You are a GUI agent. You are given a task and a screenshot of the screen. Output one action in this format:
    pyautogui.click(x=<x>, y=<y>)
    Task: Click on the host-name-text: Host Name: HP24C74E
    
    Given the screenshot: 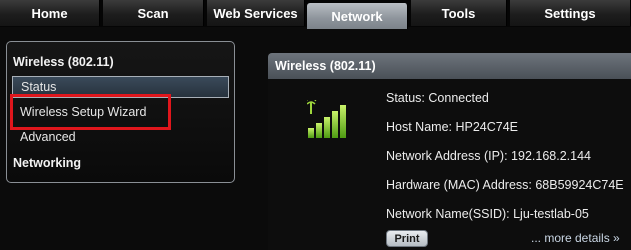 What is the action you would take?
    pyautogui.click(x=452, y=127)
    